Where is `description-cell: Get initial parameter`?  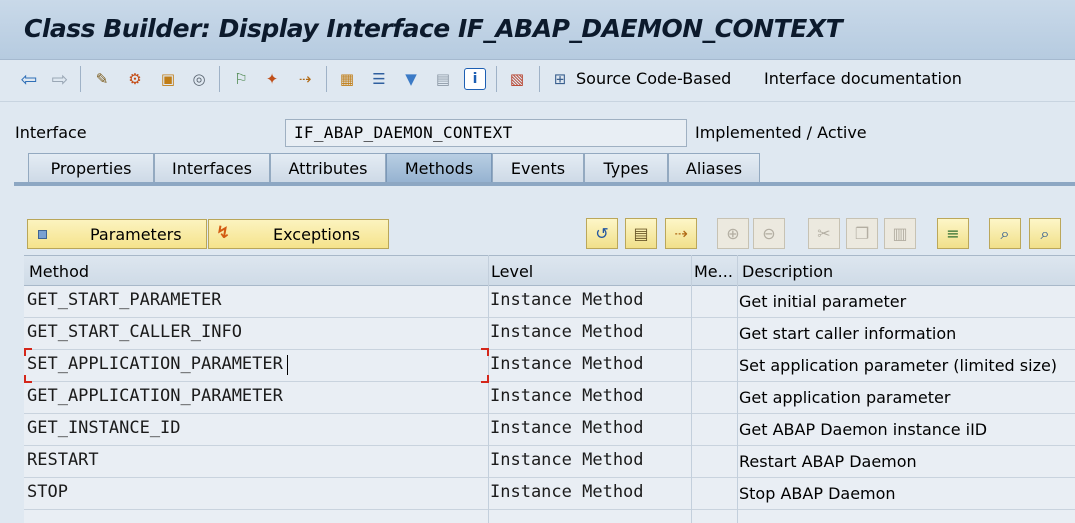
description-cell: Get initial parameter is located at coordinates (822, 301).